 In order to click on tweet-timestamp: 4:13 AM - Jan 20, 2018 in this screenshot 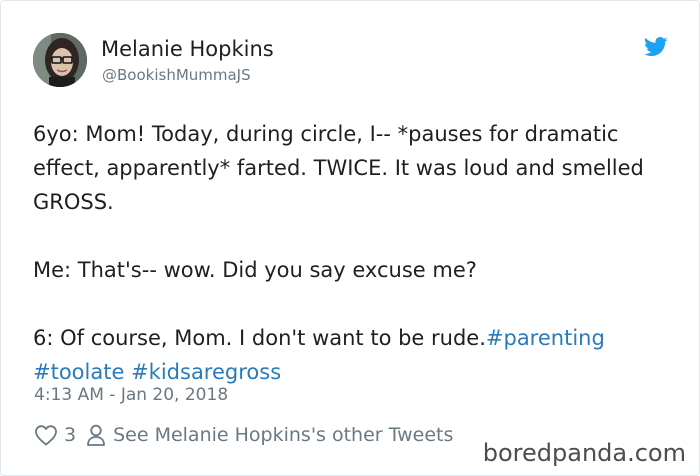, I will do `click(131, 395)`.